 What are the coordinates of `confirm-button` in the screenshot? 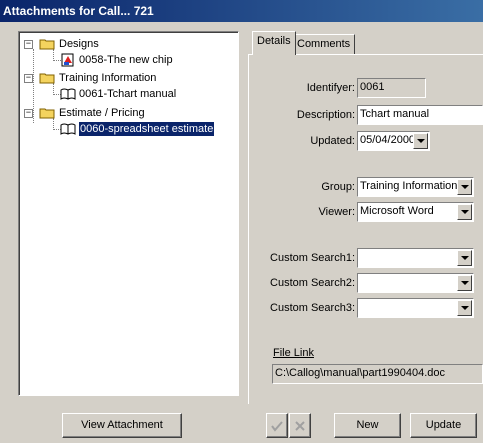 It's located at (277, 425).